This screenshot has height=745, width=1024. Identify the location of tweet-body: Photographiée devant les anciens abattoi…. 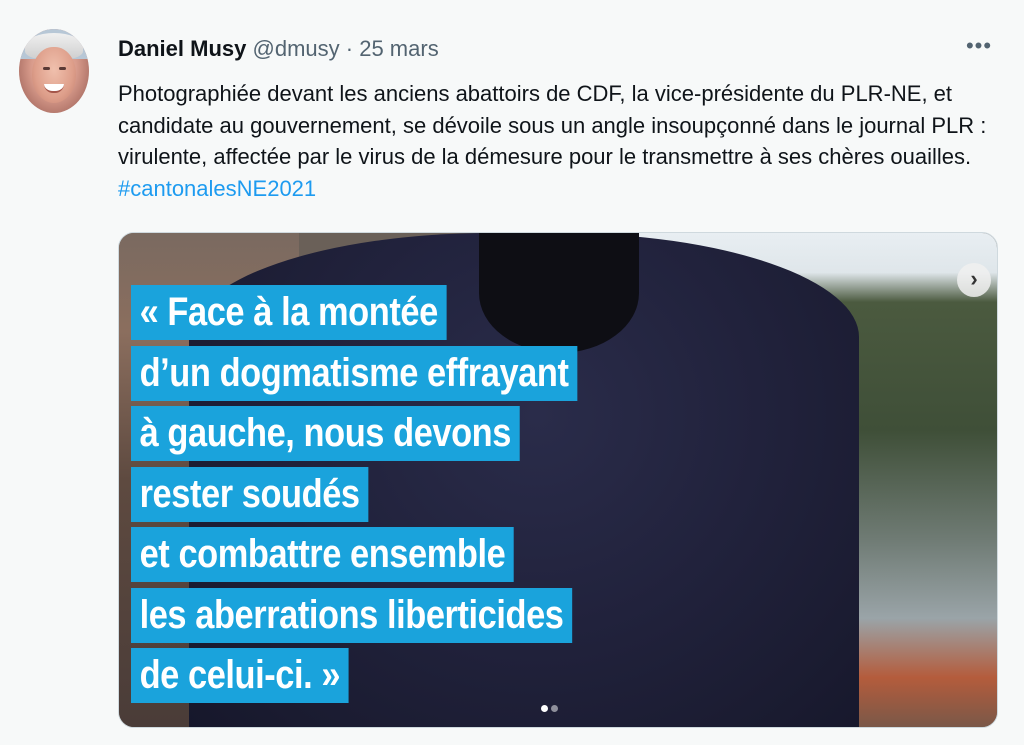
(552, 125).